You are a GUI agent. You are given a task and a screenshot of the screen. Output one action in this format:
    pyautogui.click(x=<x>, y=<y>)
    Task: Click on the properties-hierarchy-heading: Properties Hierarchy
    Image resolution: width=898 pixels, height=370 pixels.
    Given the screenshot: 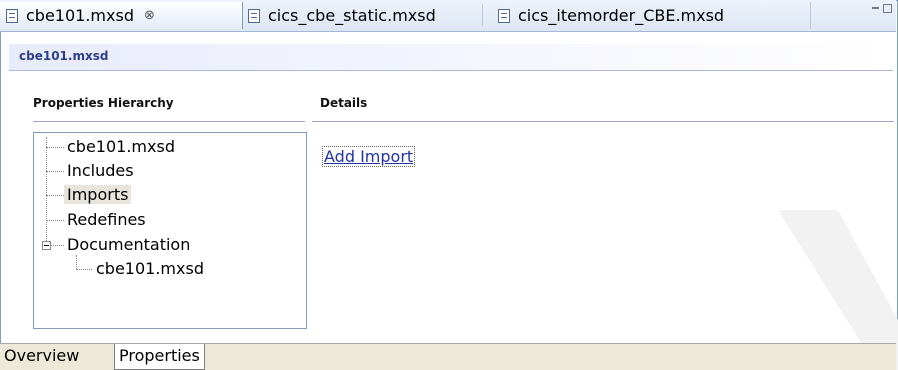 What is the action you would take?
    pyautogui.click(x=103, y=103)
    